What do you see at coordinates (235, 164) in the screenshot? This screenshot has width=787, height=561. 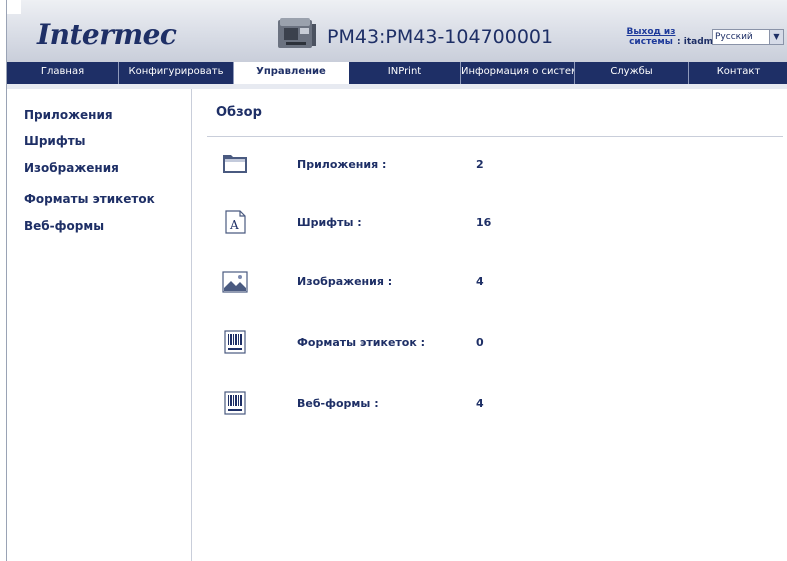 I see `folder-icon` at bounding box center [235, 164].